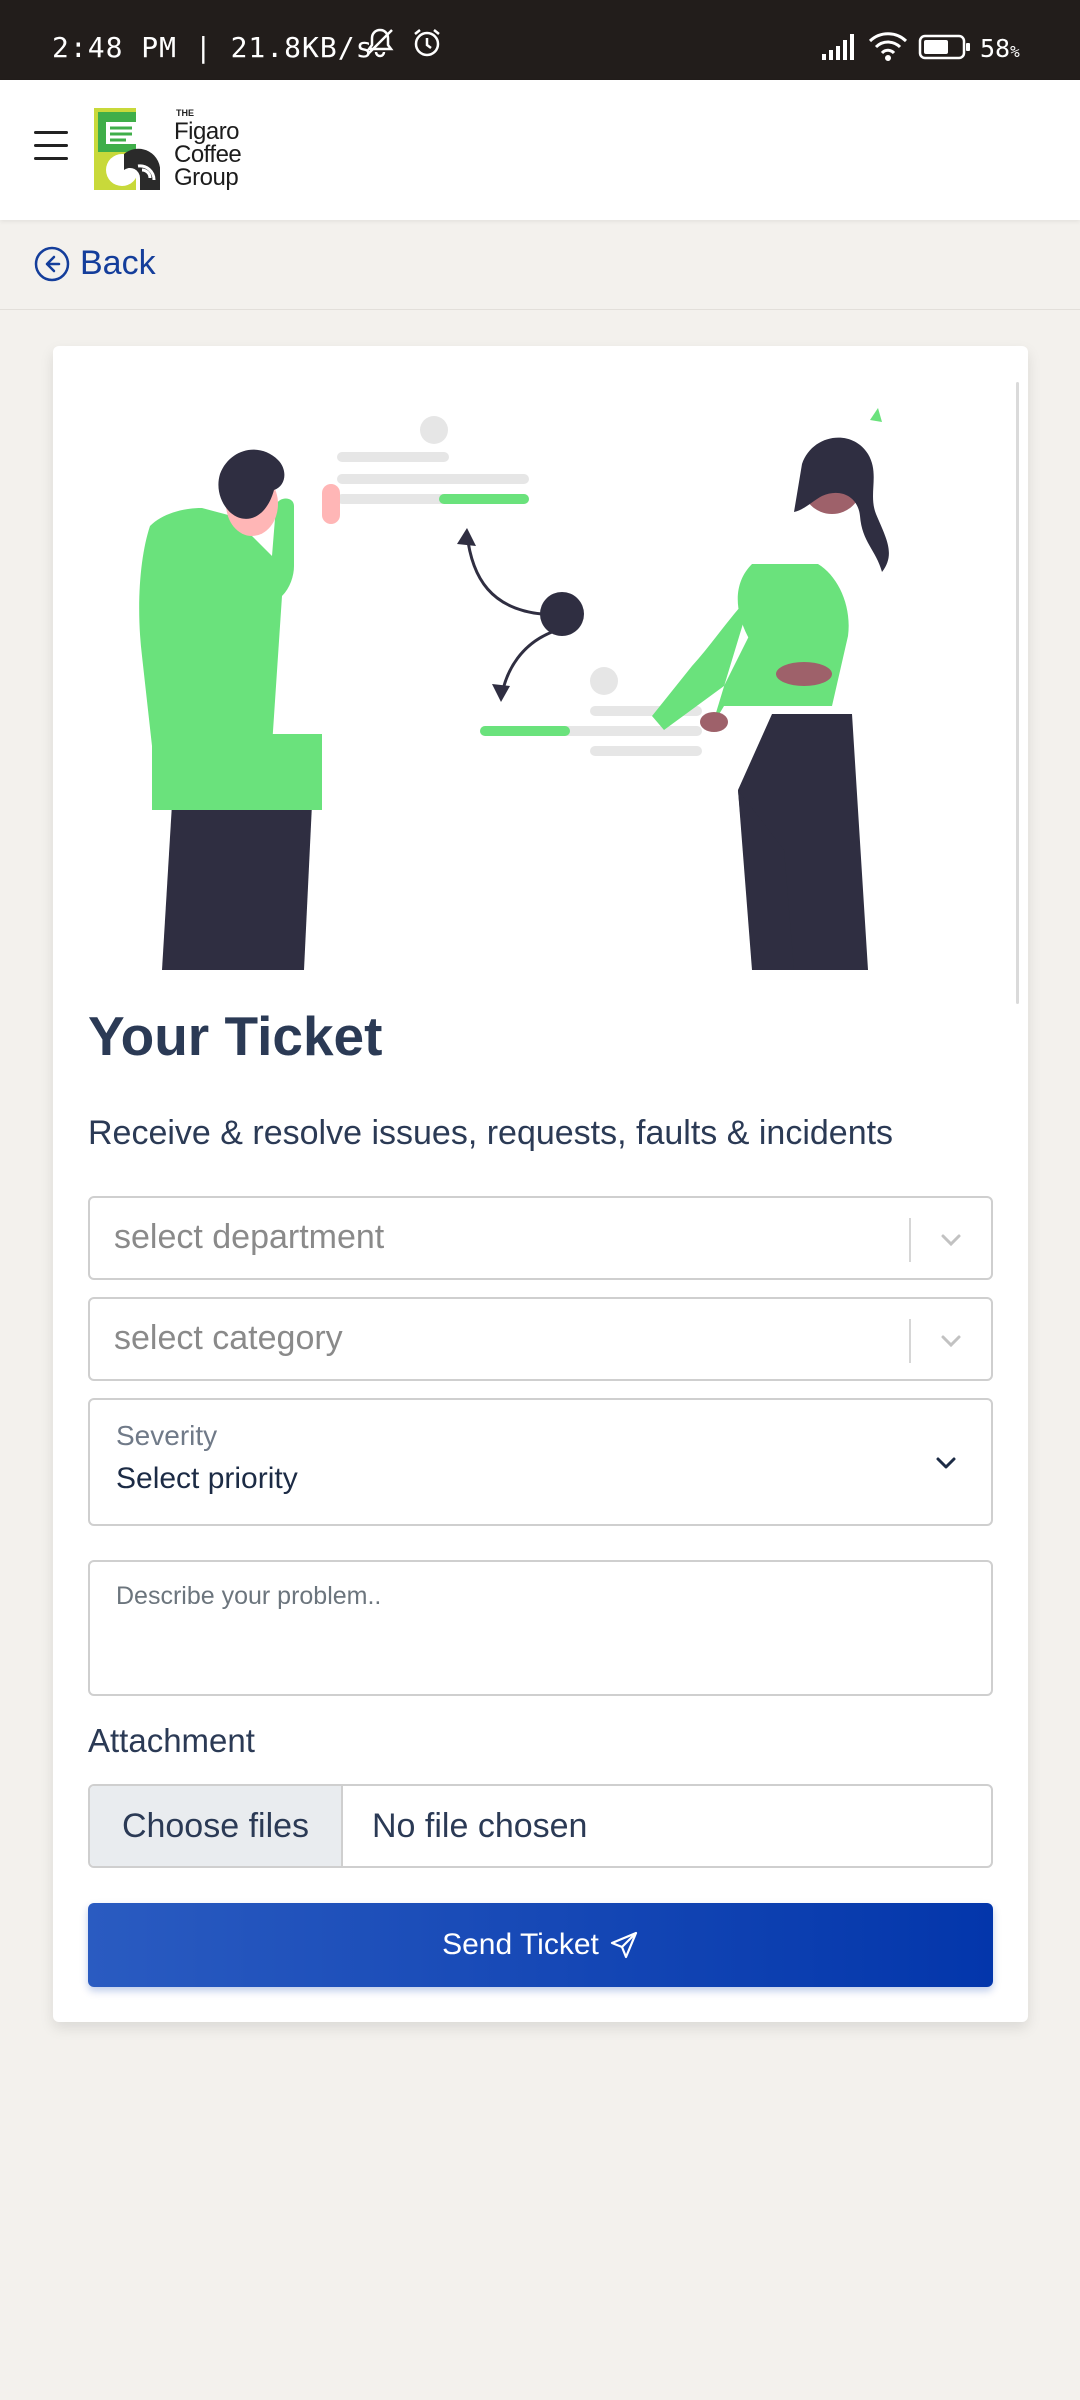  I want to click on status-time: 2:48 PM | 21.8KB/s, so click(213, 47).